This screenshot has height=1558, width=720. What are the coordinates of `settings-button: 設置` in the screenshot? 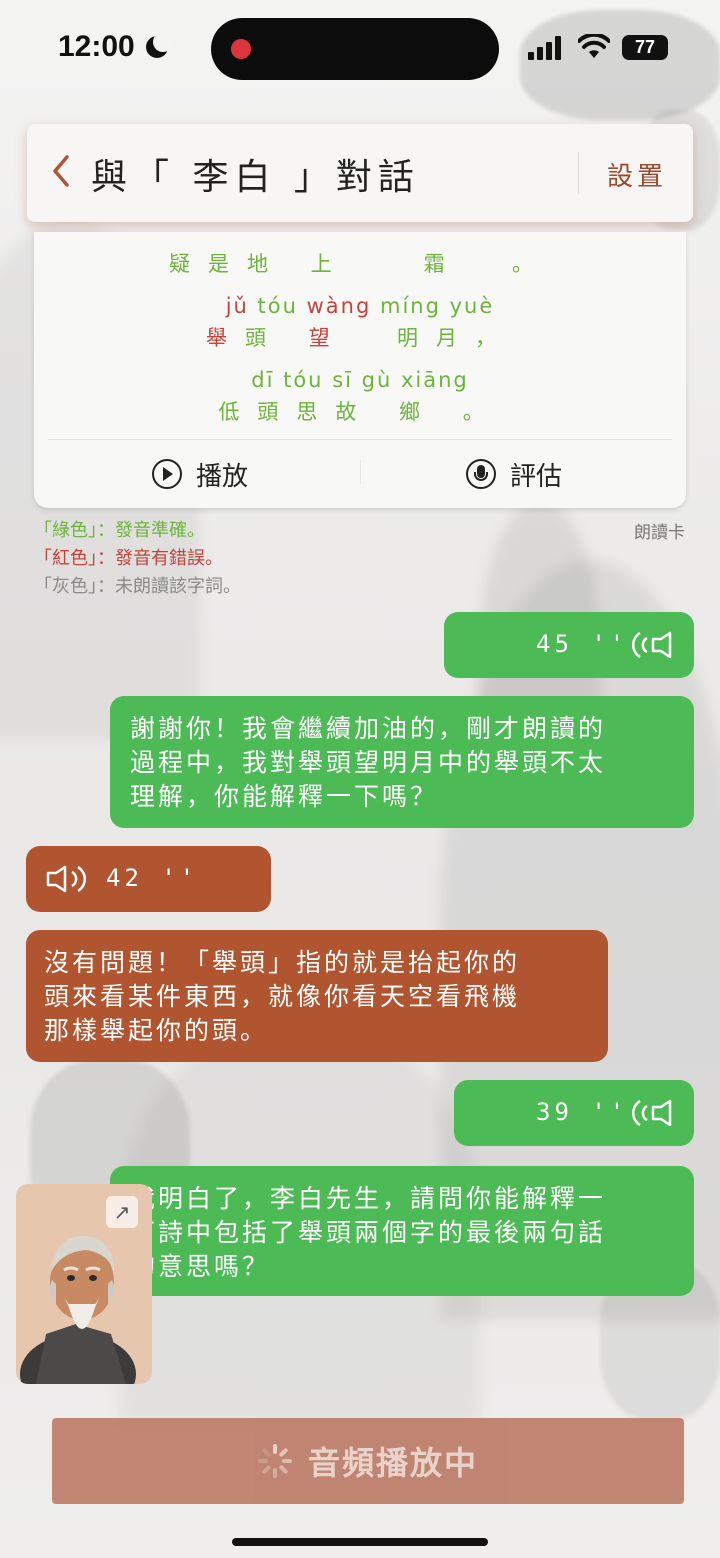 It's located at (637, 174).